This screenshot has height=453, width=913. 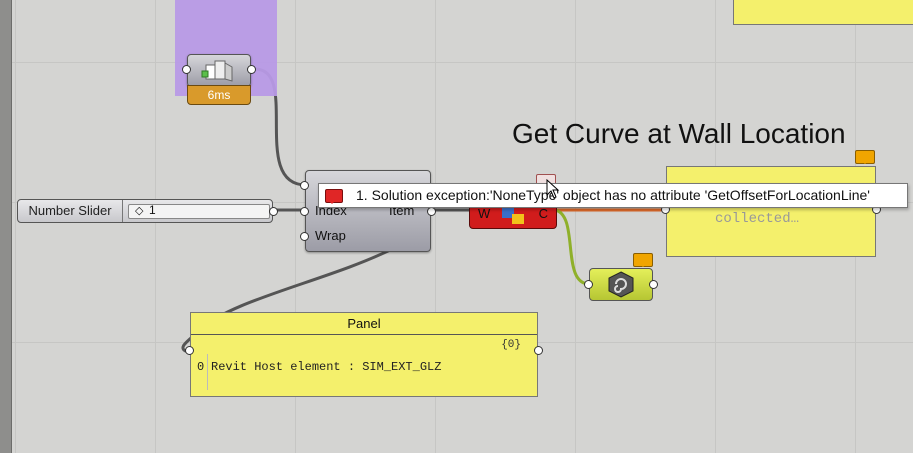 What do you see at coordinates (679, 133) in the screenshot?
I see `canvas-title: Get Curve at Wall Location` at bounding box center [679, 133].